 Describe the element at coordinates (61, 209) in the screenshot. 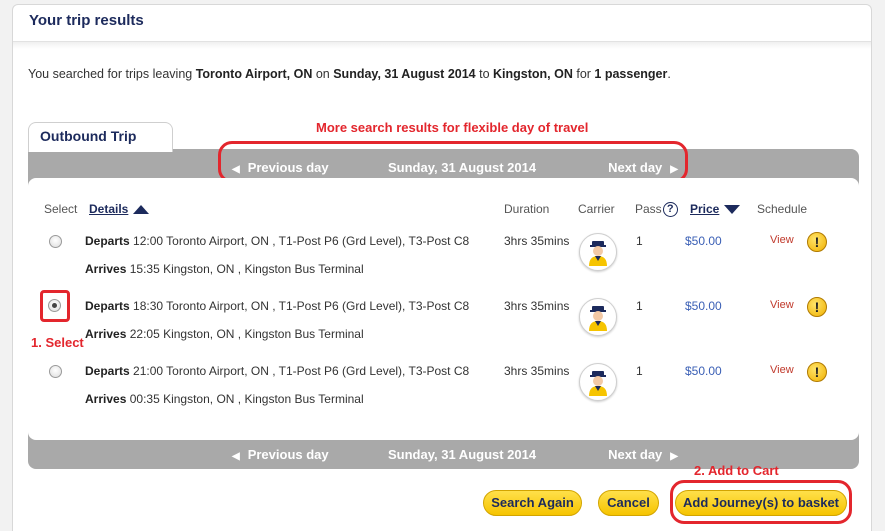

I see `column-select: Select` at that location.